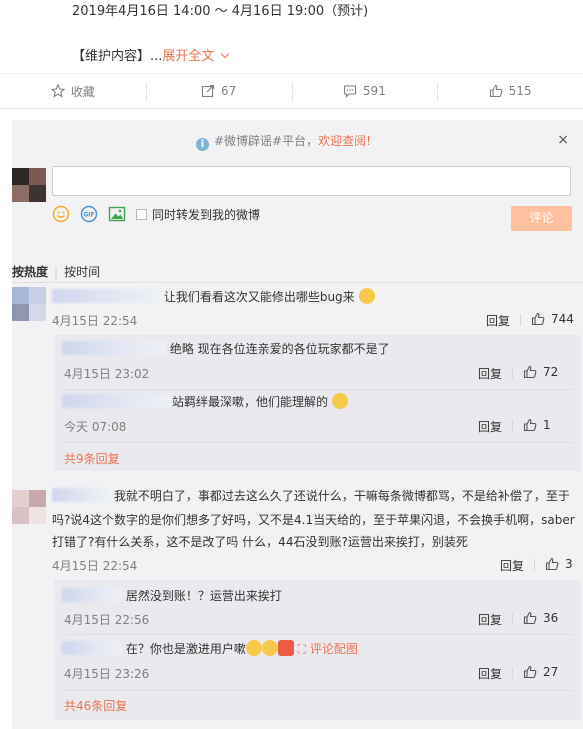 The image size is (583, 729). What do you see at coordinates (202, 144) in the screenshot?
I see `info-icon: i` at bounding box center [202, 144].